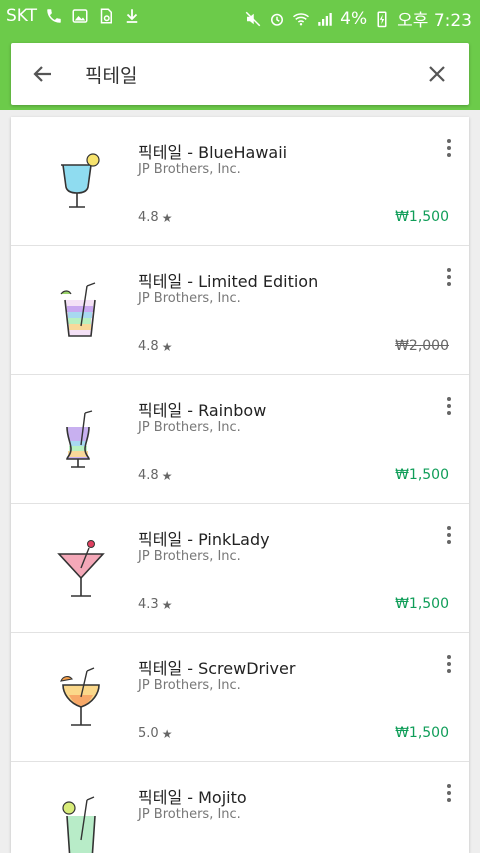  What do you see at coordinates (240, 16) in the screenshot?
I see `status-bar: SKT 4% 오후 7:23` at bounding box center [240, 16].